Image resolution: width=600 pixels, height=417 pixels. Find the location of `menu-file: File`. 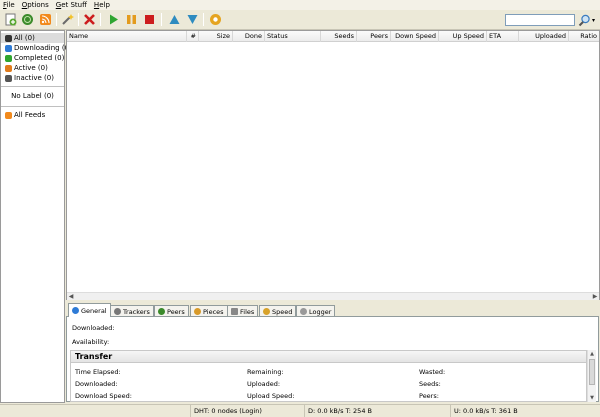

menu-file: File is located at coordinates (9, 5).